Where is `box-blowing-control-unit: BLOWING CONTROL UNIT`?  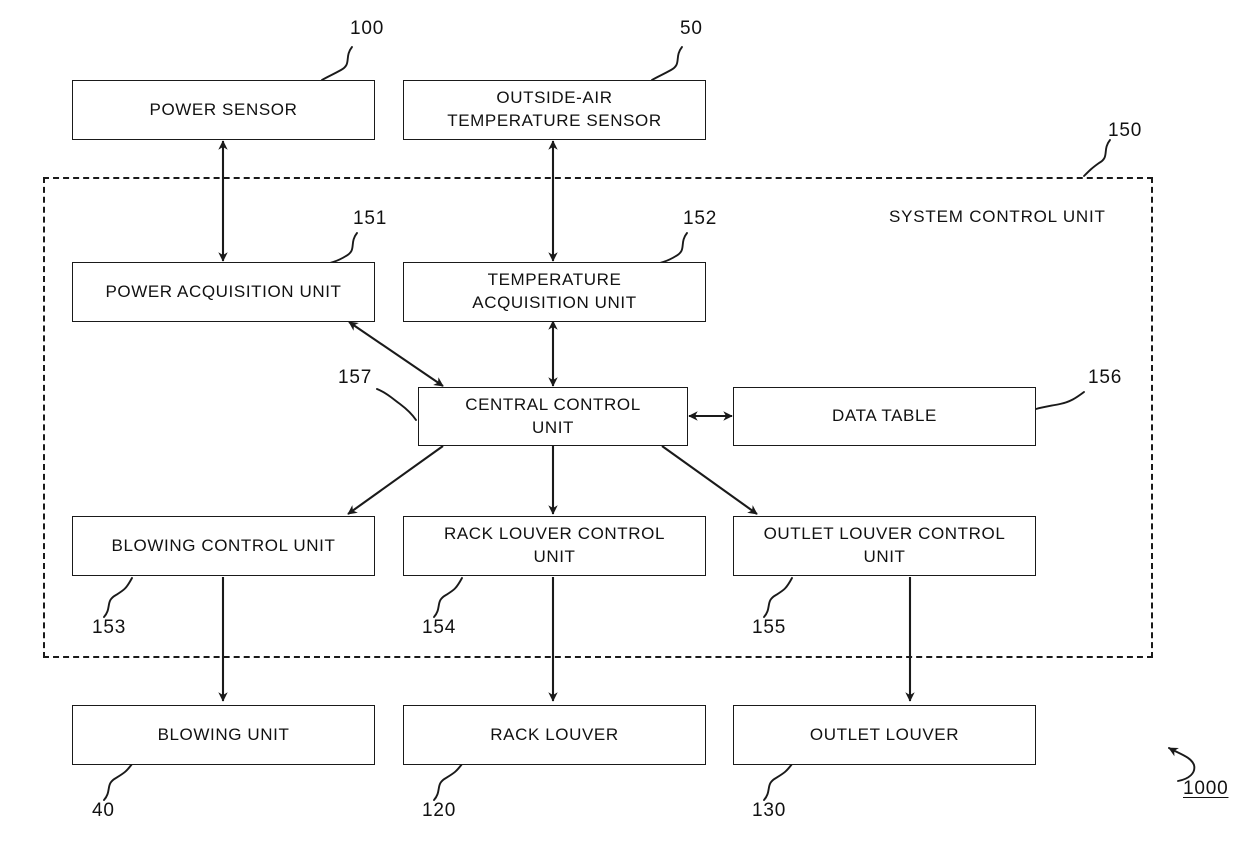 box-blowing-control-unit: BLOWING CONTROL UNIT is located at coordinates (223, 546).